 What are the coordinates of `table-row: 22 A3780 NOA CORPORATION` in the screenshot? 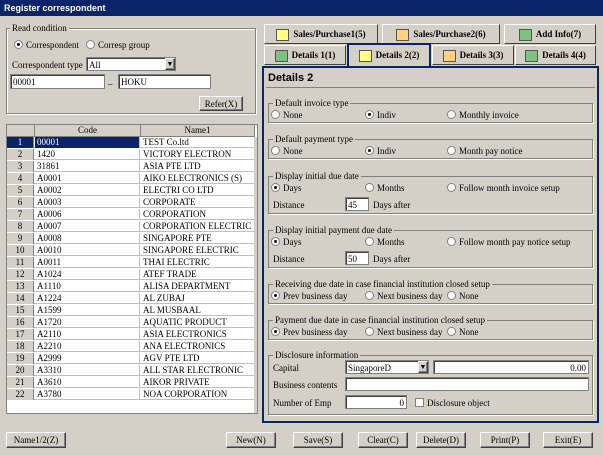 It's located at (130, 394).